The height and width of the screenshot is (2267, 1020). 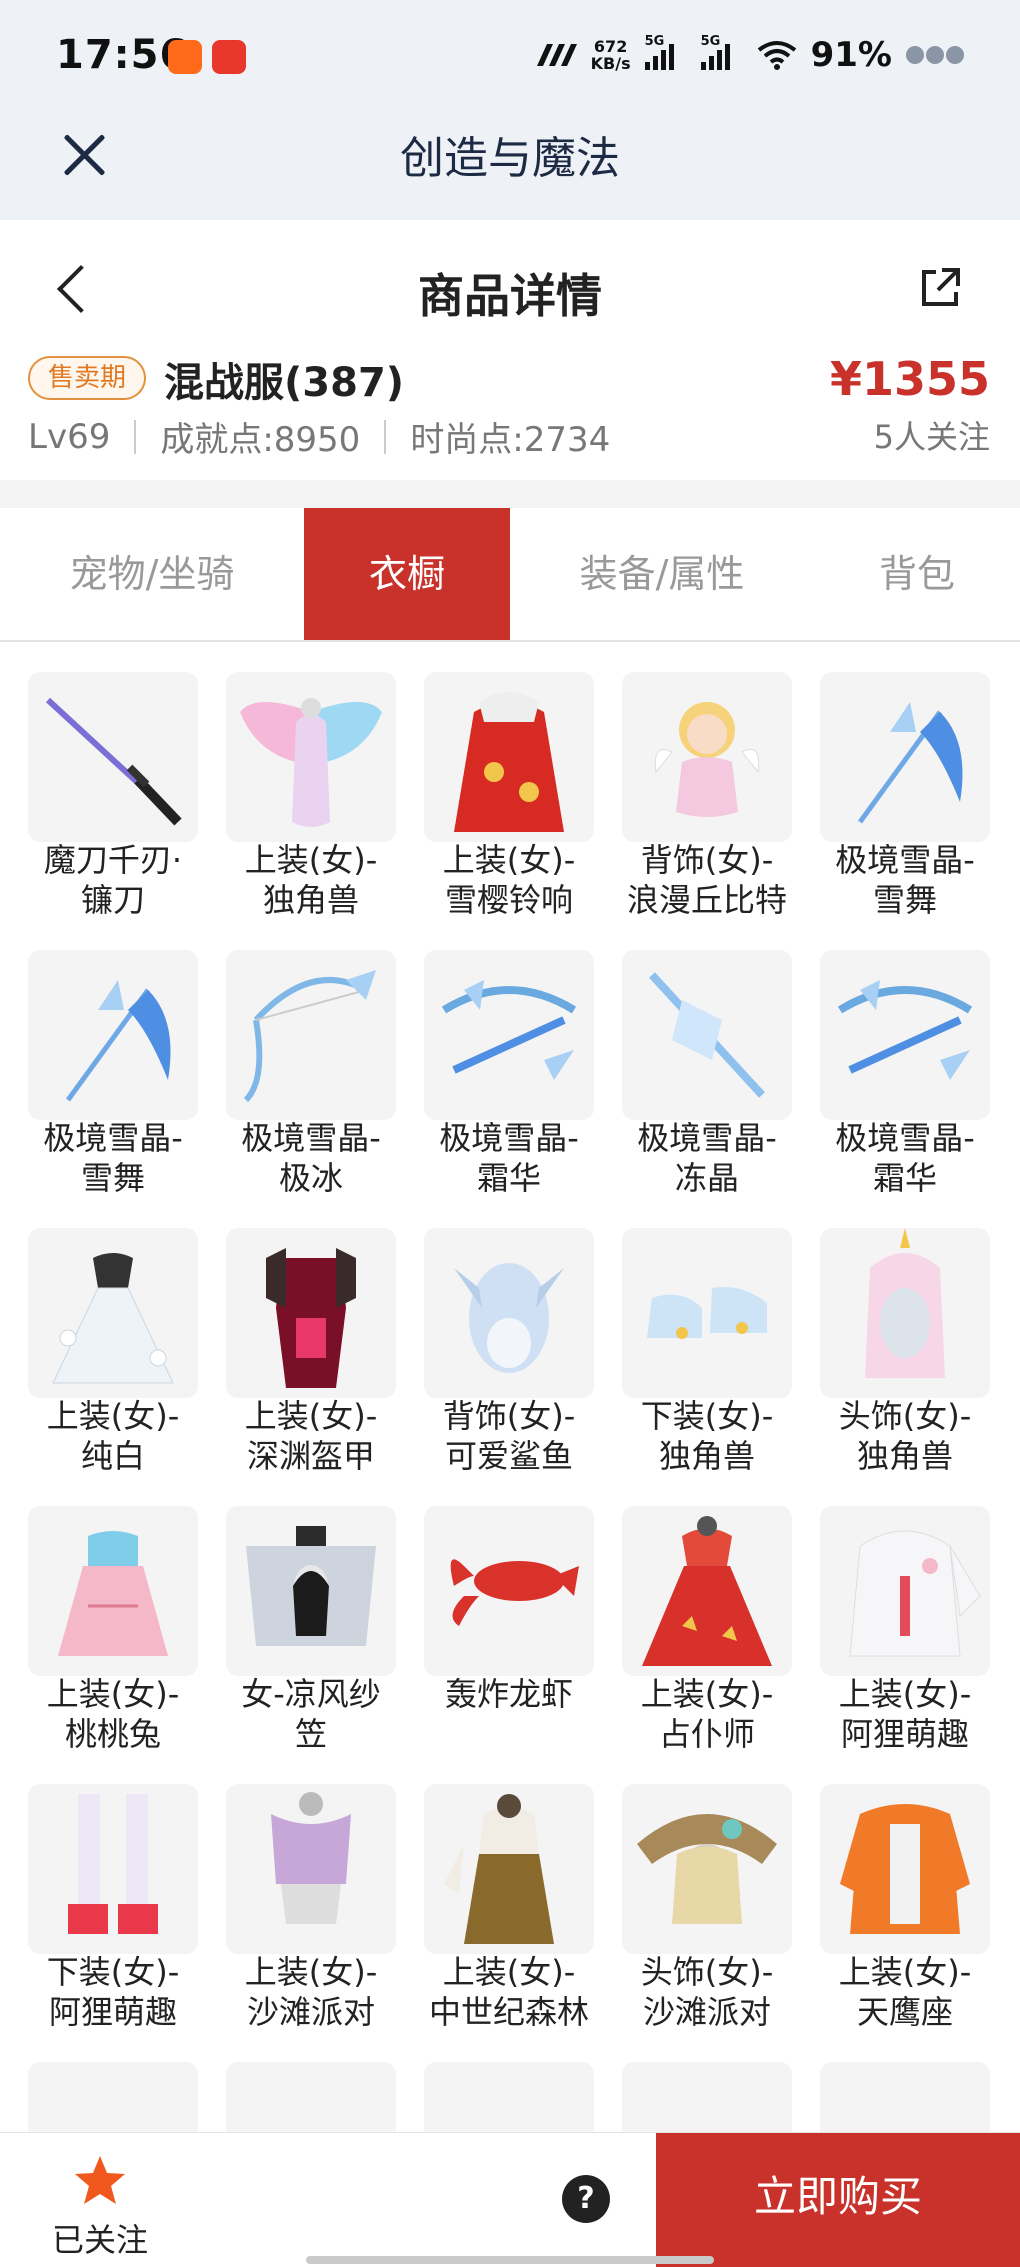 What do you see at coordinates (707, 757) in the screenshot?
I see `cupid-icon` at bounding box center [707, 757].